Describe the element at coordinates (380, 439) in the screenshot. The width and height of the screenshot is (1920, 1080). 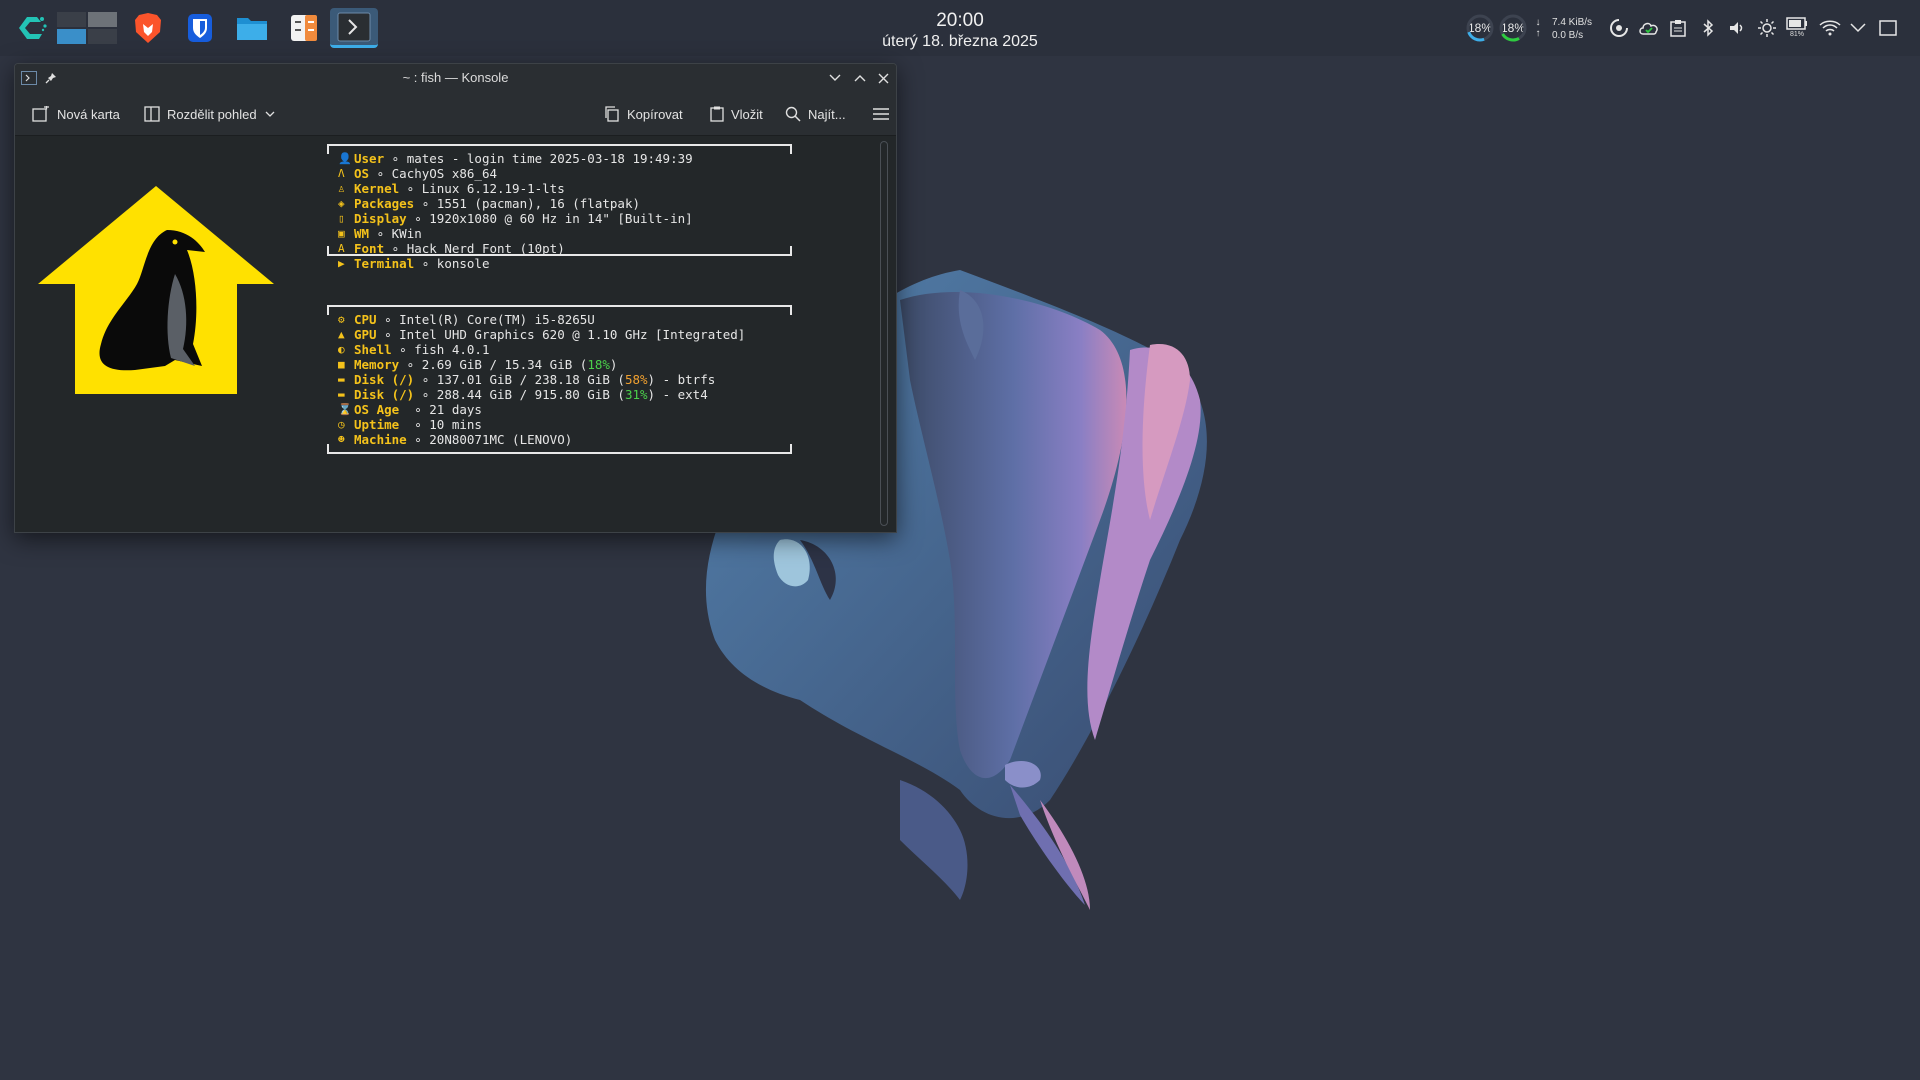
I see `fetch-key: Machine` at that location.